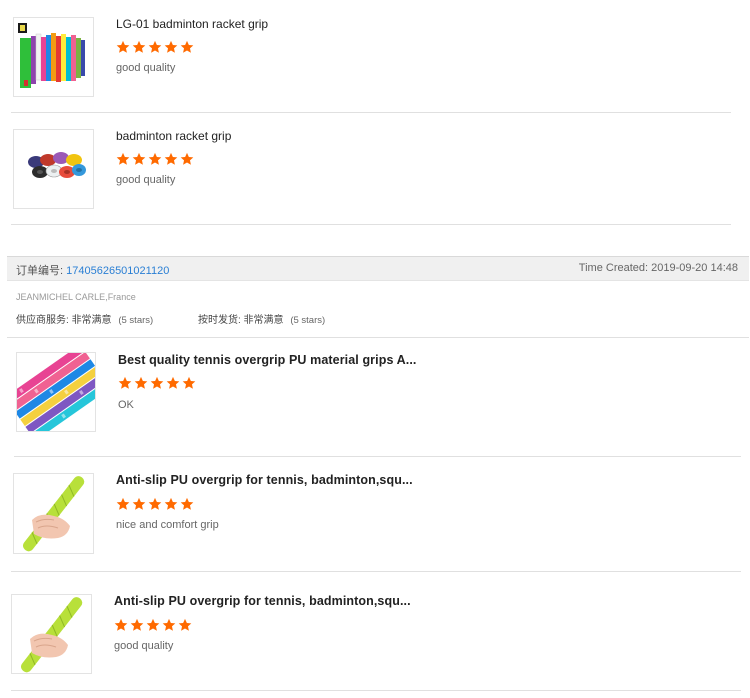 The image size is (750, 698). I want to click on order-number-link: 17405626501021120, so click(117, 271).